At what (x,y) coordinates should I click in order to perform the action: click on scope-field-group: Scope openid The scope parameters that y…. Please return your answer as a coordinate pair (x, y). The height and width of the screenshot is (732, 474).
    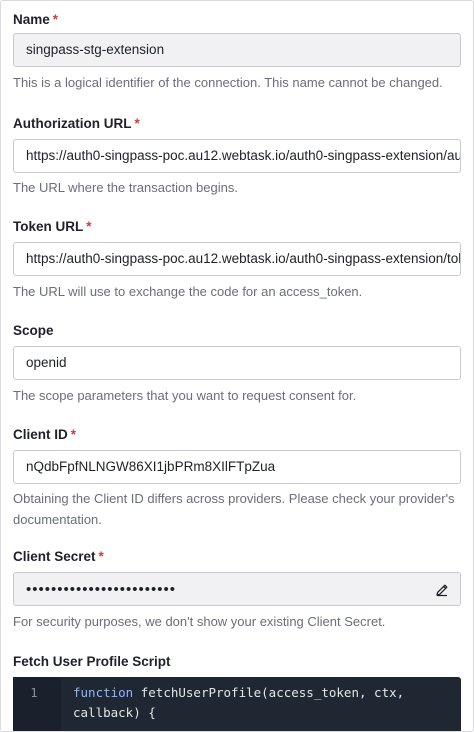
    Looking at the image, I should click on (237, 362).